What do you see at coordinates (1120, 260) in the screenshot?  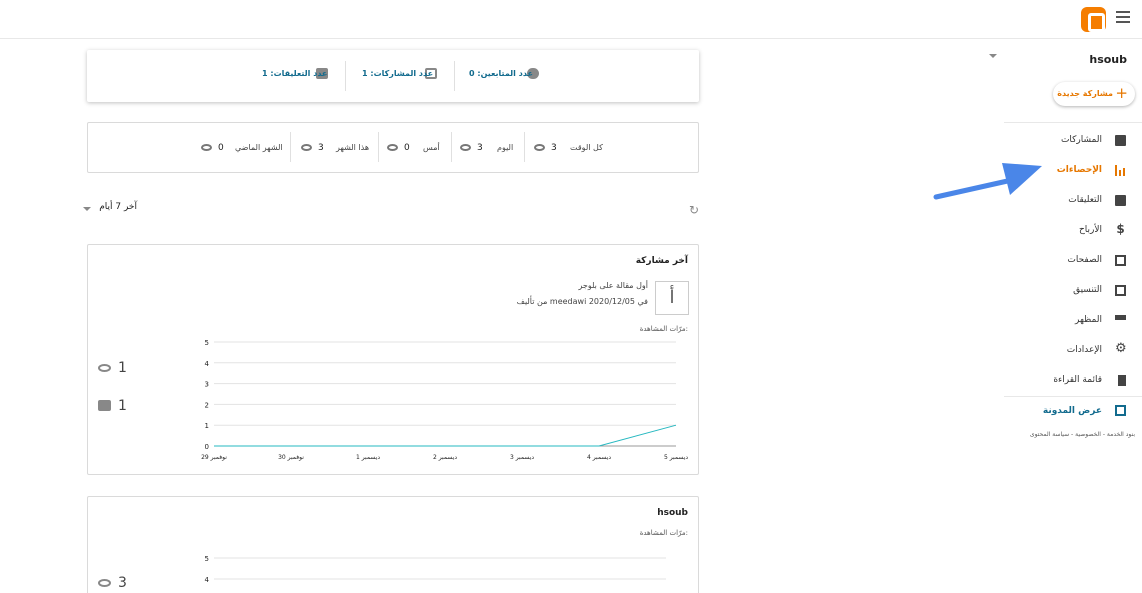 I see `pages-icon` at bounding box center [1120, 260].